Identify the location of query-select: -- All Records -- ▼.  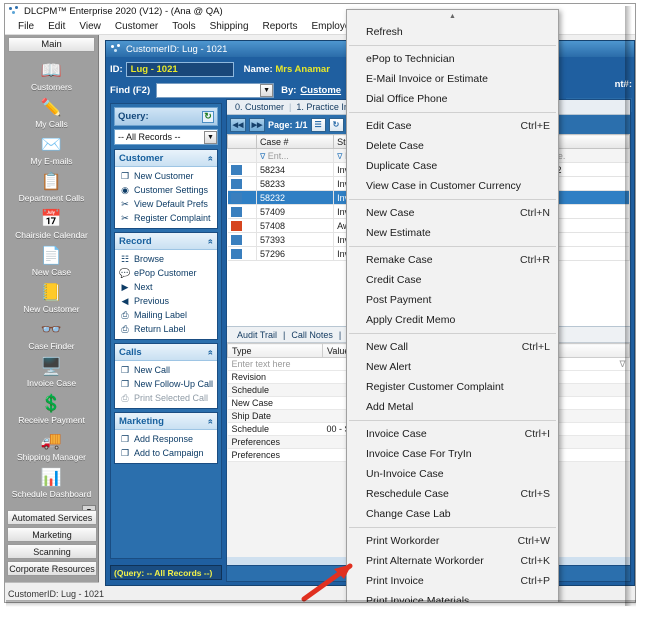
(166, 137).